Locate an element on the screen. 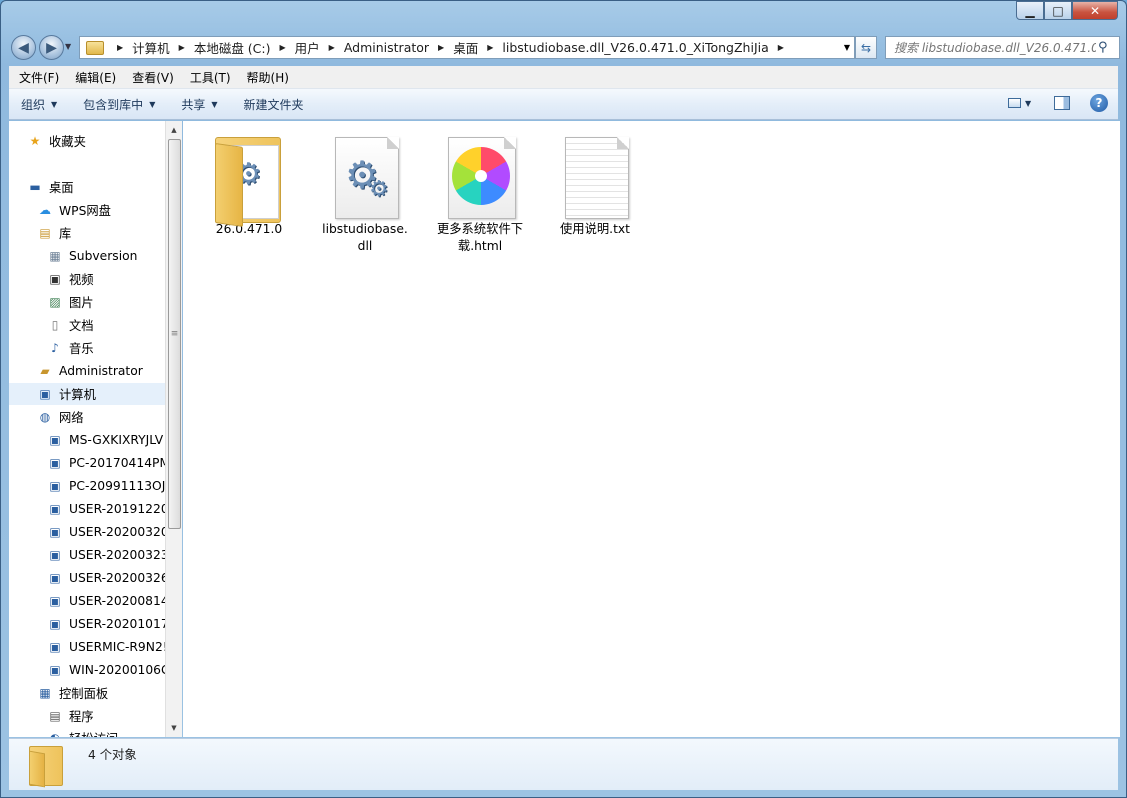 The width and height of the screenshot is (1127, 798). organize-button: 组织 ▼ is located at coordinates (40, 104).